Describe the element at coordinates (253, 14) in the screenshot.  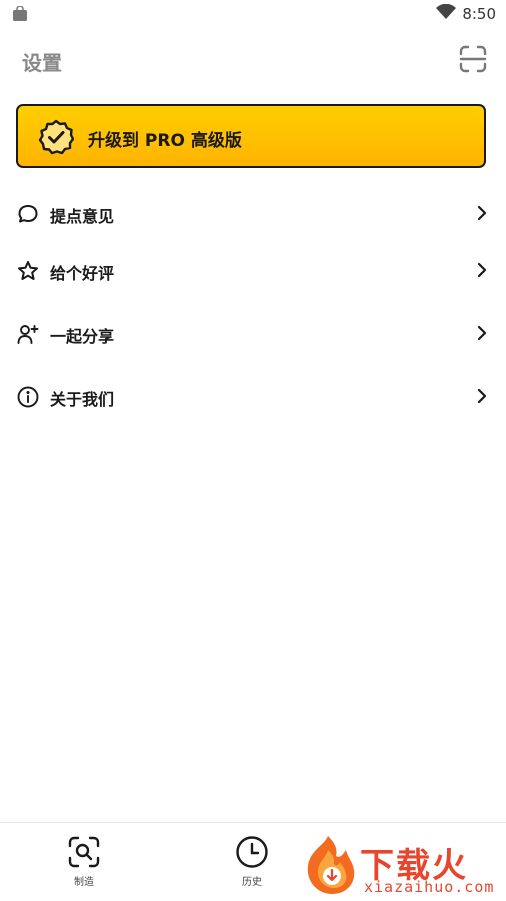
I see `status-bar: 8:50` at that location.